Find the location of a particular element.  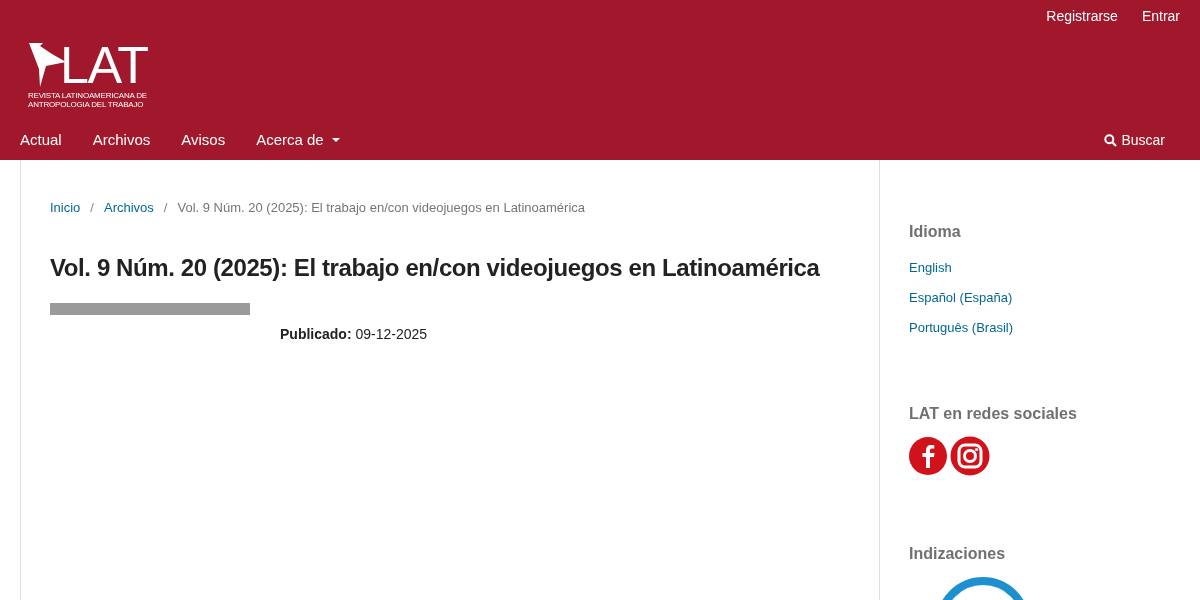

user-nav-link: Registrarse is located at coordinates (1082, 18).